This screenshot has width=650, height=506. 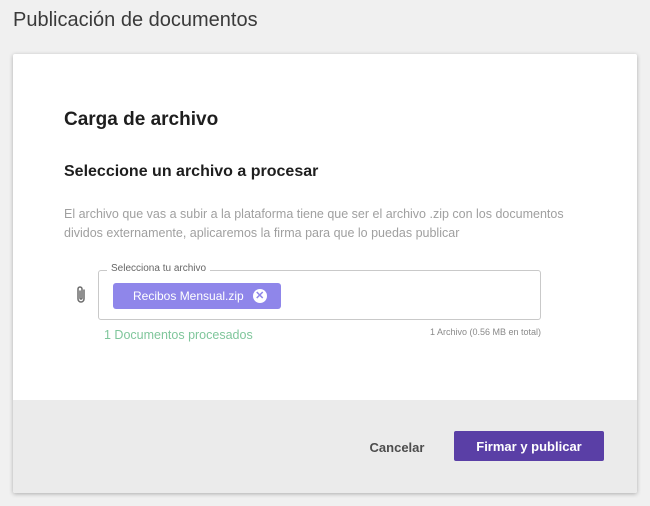 What do you see at coordinates (181, 335) in the screenshot?
I see `documents-processed-text: Documentos procesados` at bounding box center [181, 335].